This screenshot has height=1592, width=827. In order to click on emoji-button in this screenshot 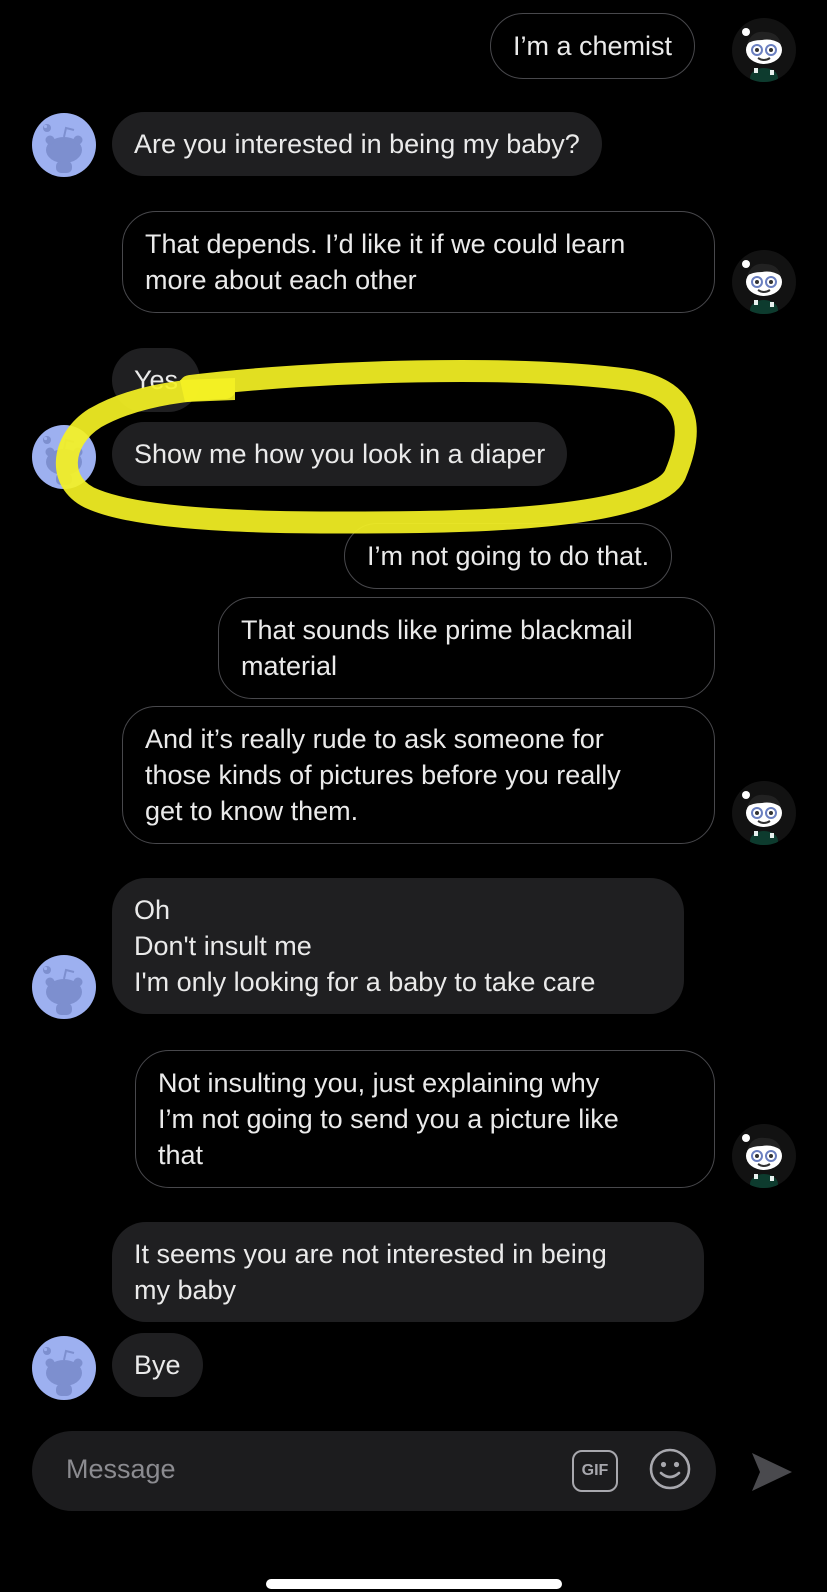, I will do `click(670, 1469)`.